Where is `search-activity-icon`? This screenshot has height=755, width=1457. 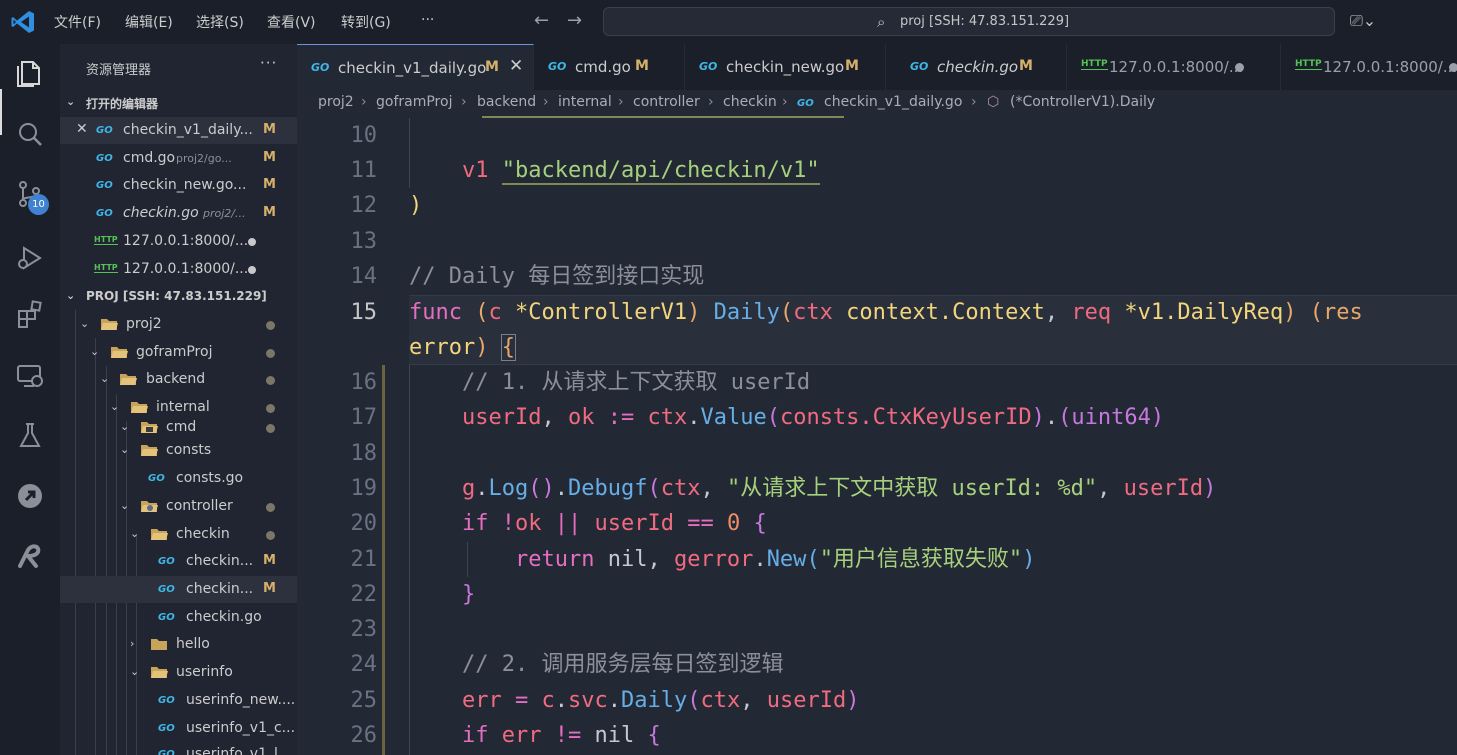 search-activity-icon is located at coordinates (30, 134).